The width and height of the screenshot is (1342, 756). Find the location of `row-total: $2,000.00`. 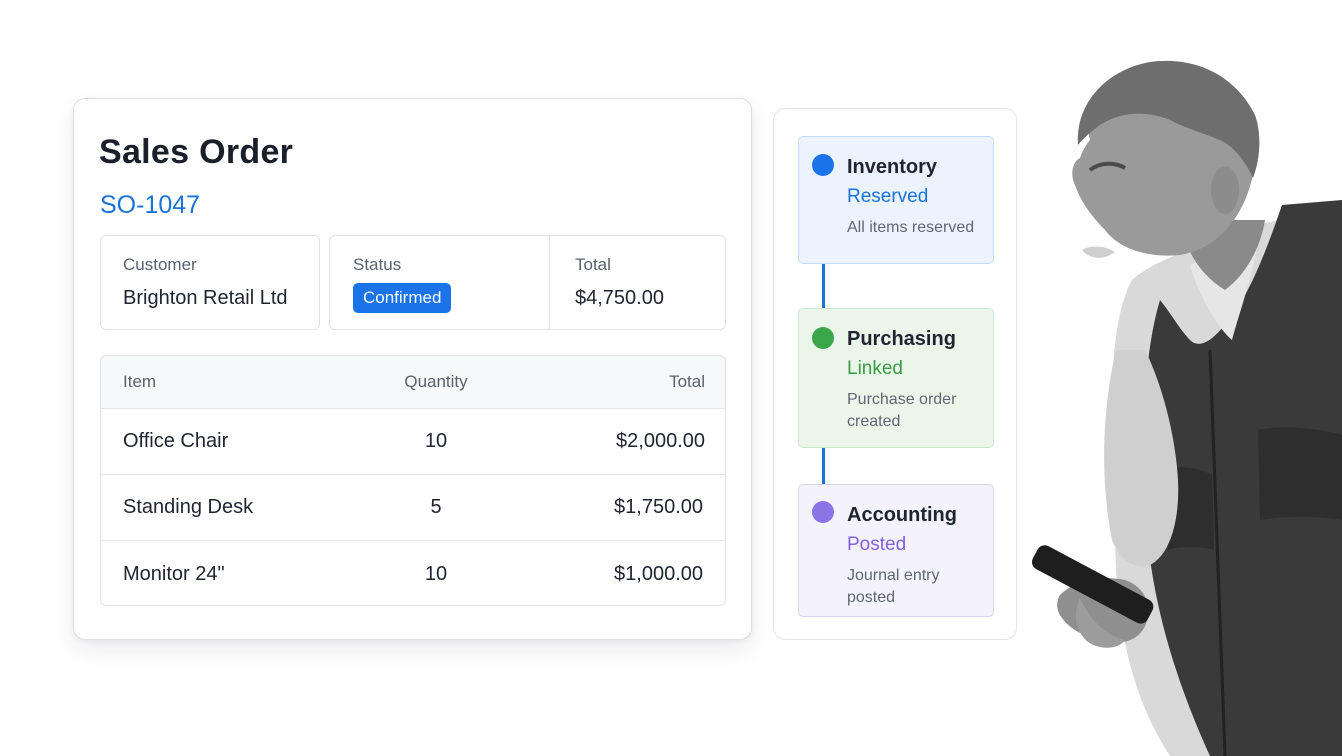

row-total: $2,000.00 is located at coordinates (660, 441).